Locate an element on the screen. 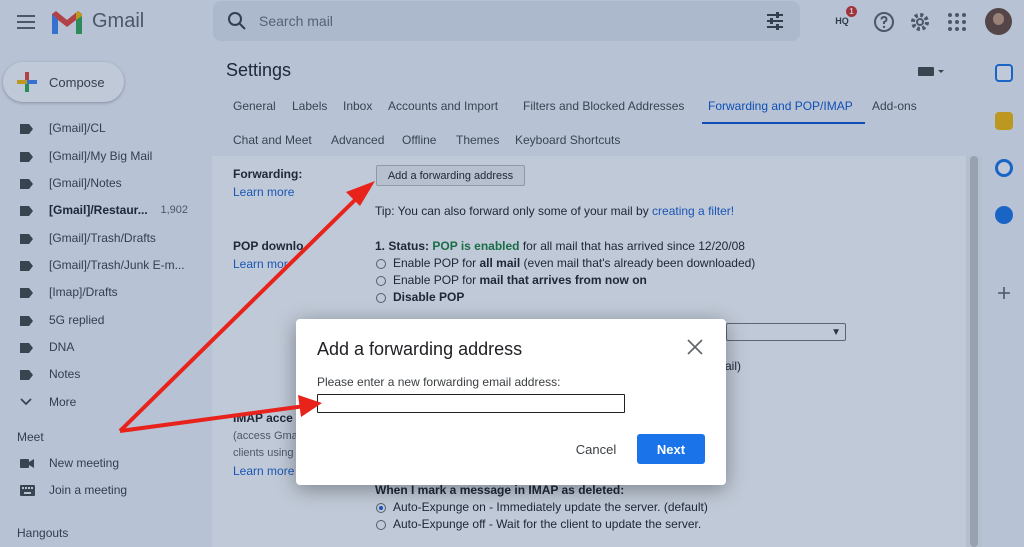 The image size is (1024, 547). tab-accounts-import: Accounts and Import is located at coordinates (443, 106).